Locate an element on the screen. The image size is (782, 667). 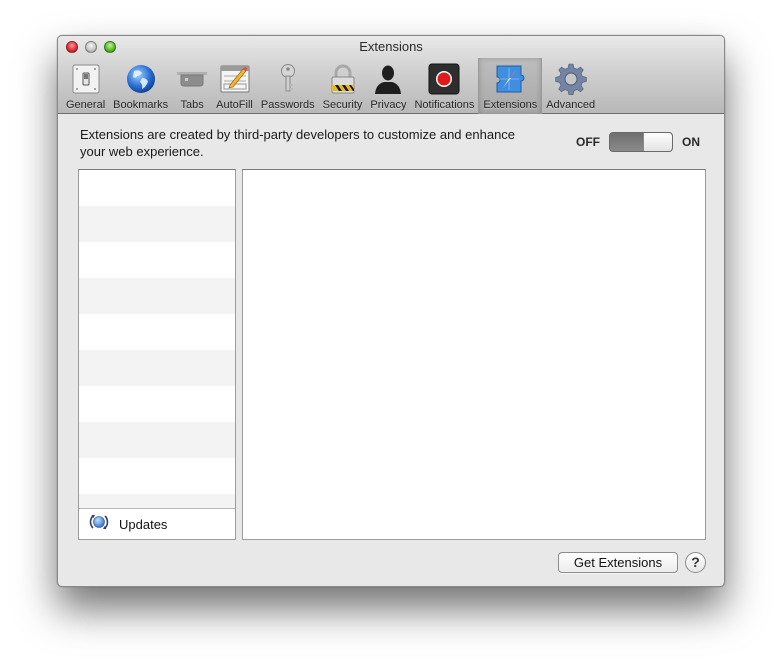
tab-label: Notifications is located at coordinates (444, 105).